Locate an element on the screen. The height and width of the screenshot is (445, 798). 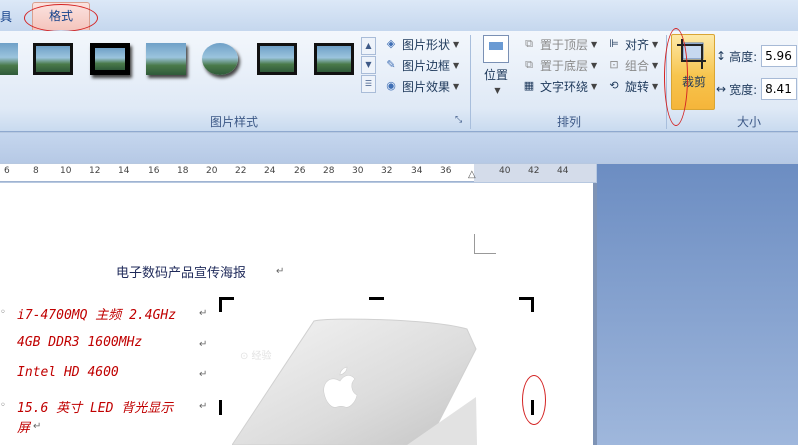
height-row: ↕ 高度: 5.96 is located at coordinates (757, 56).